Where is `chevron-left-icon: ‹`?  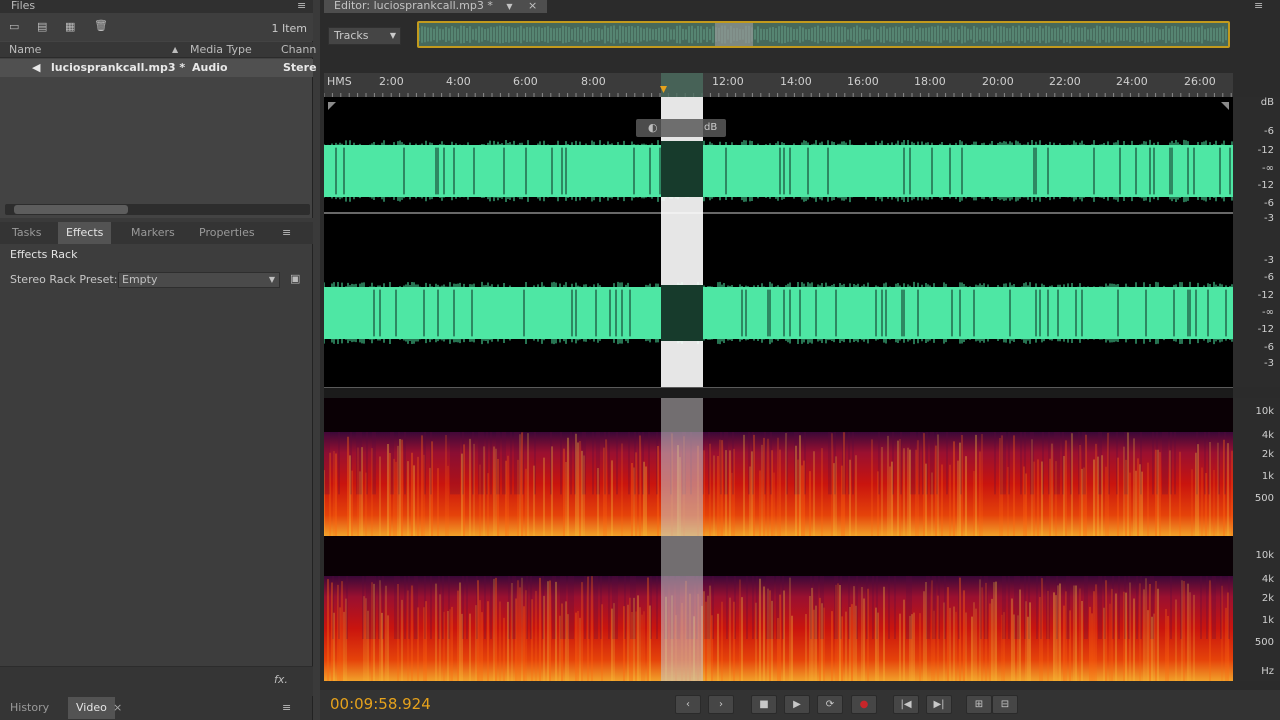 chevron-left-icon: ‹ is located at coordinates (688, 704).